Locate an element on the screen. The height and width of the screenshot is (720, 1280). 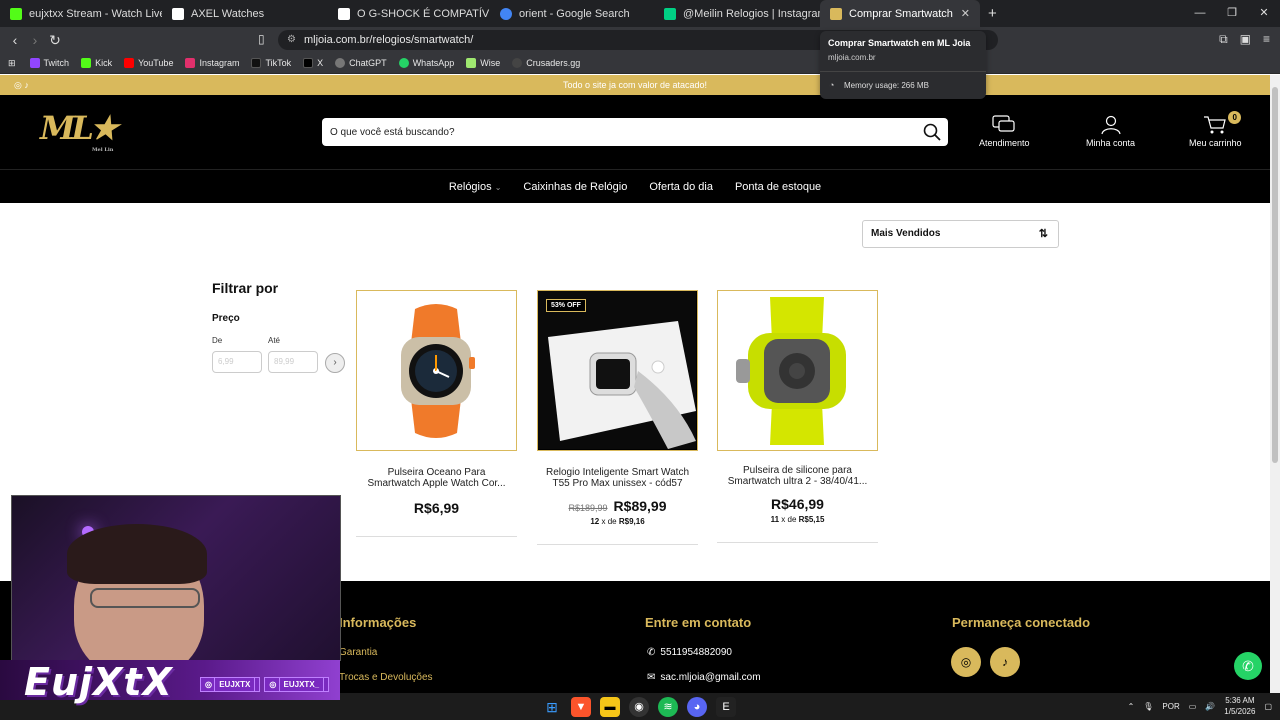
scrollbar-thumb is located at coordinates (1275, 275).